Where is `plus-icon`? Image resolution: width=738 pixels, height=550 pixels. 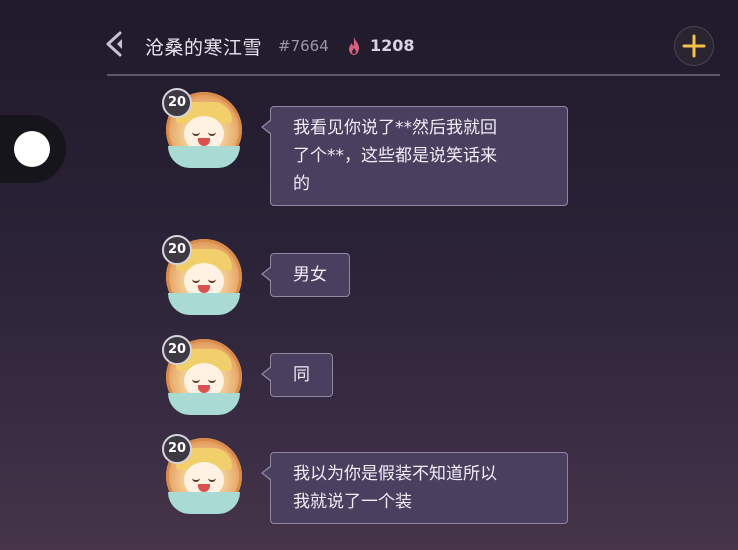 plus-icon is located at coordinates (694, 46).